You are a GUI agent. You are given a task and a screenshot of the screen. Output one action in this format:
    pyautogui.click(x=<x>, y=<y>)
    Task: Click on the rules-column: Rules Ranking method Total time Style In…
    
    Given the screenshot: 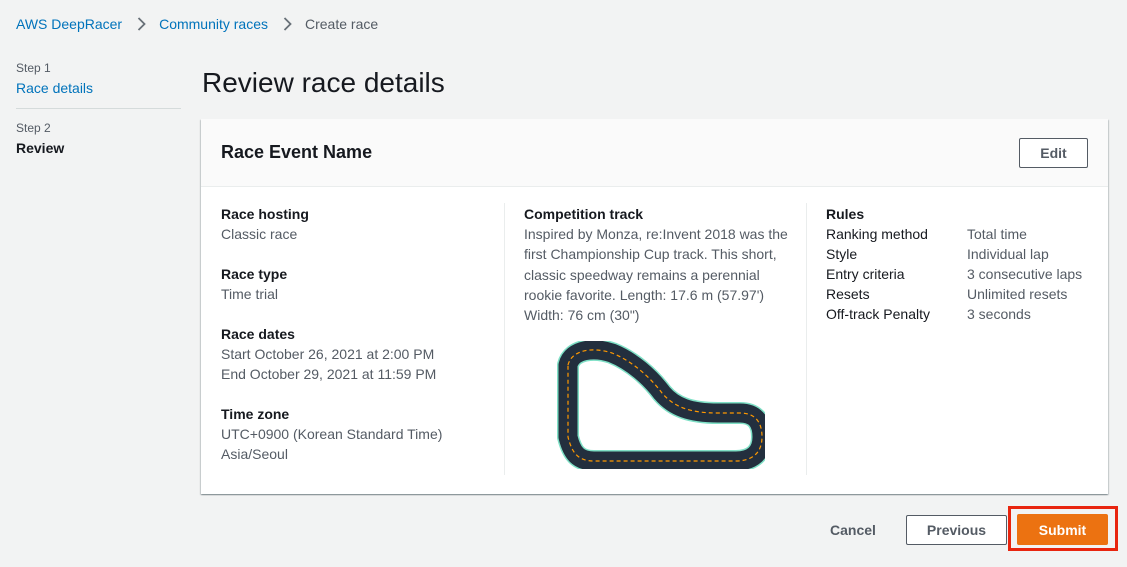 What is the action you would take?
    pyautogui.click(x=961, y=264)
    